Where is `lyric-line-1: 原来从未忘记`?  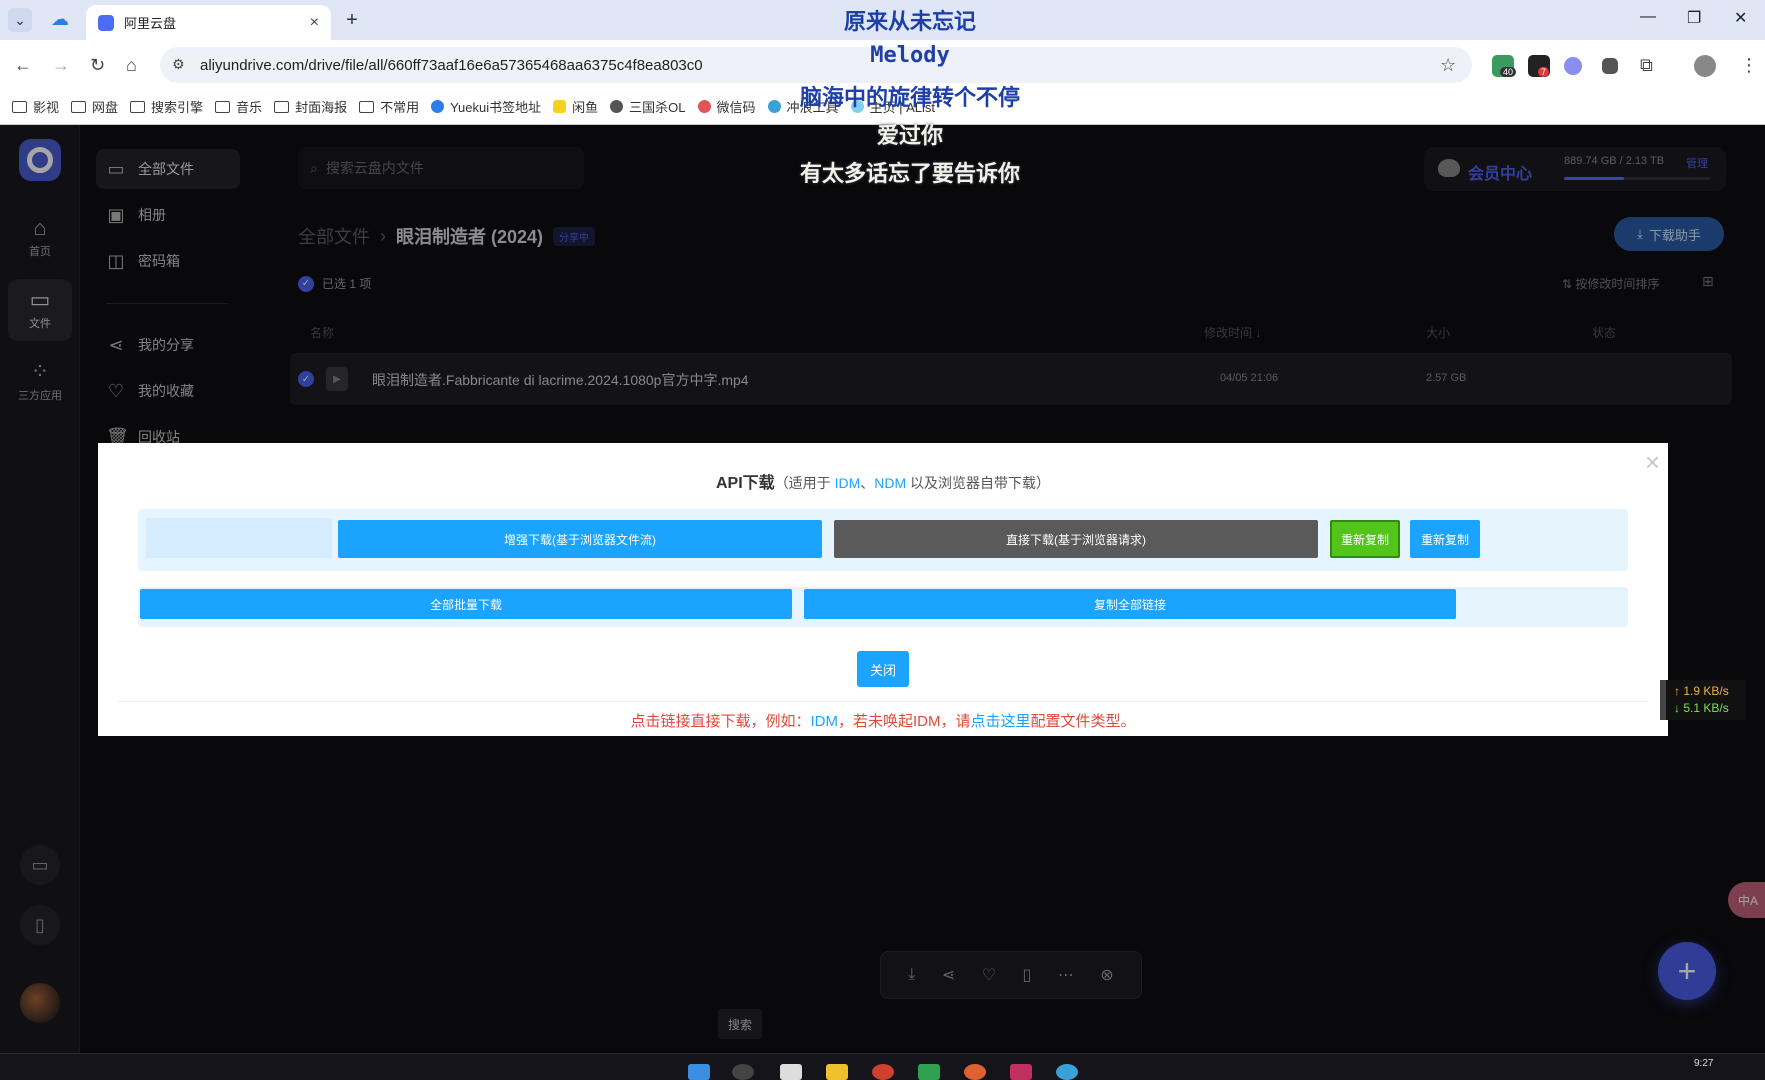
lyric-line-1: 原来从未忘记 is located at coordinates (909, 22).